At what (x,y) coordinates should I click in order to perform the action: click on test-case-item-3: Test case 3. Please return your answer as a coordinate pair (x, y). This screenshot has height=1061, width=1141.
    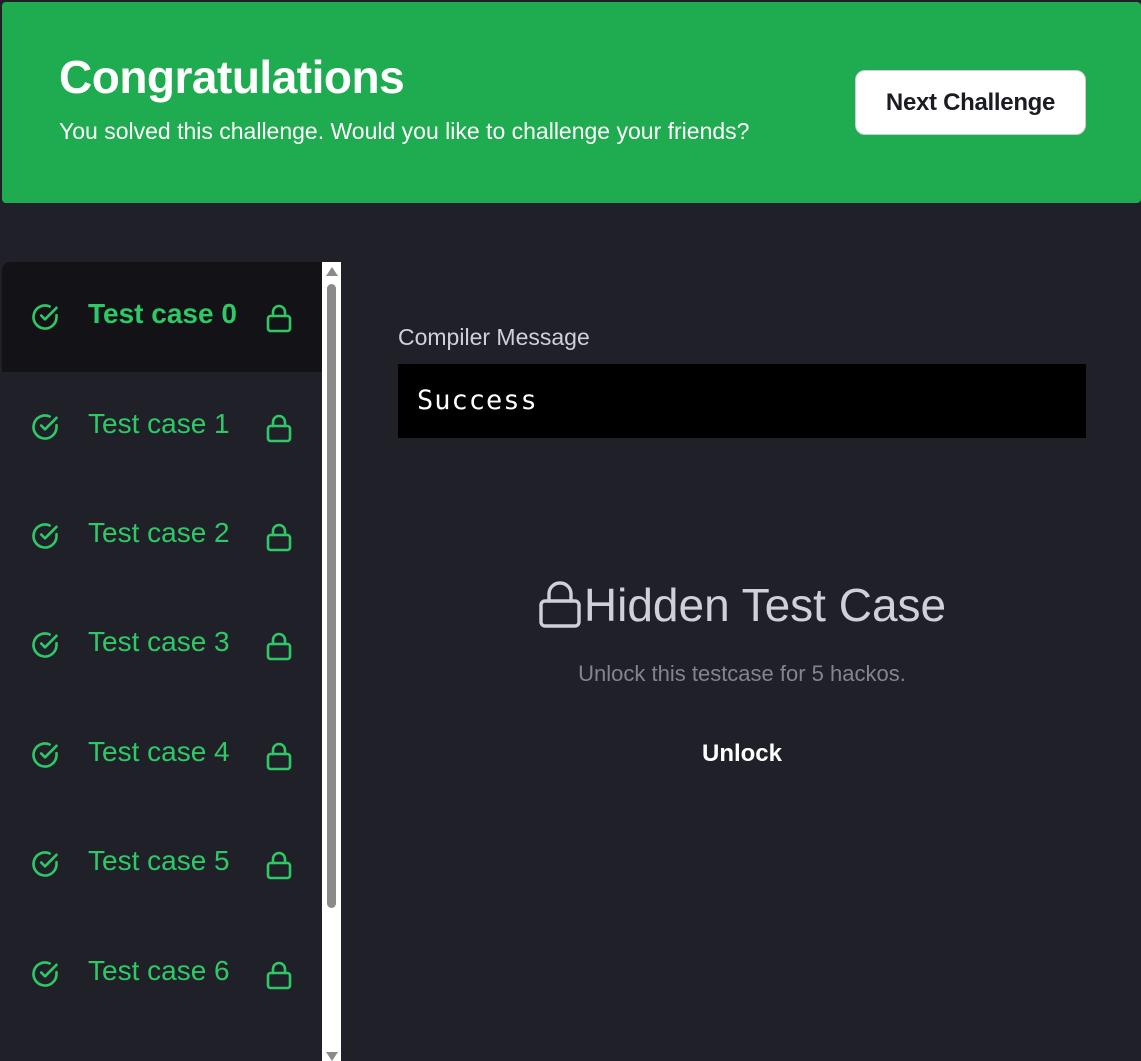
    Looking at the image, I should click on (162, 645).